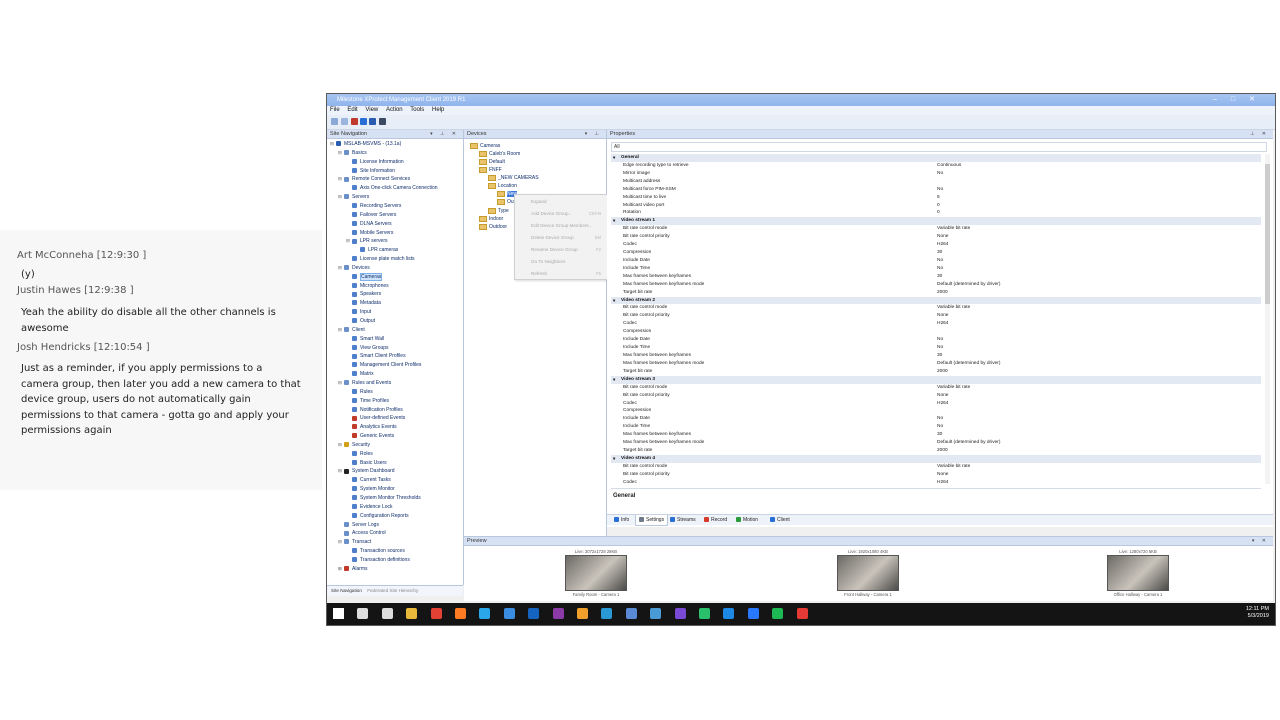 The image size is (1280, 720). I want to click on lock-icon, so click(382, 121).